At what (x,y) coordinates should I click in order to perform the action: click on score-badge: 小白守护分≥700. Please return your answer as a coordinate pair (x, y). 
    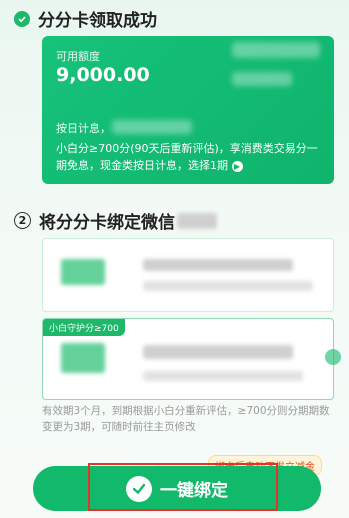
    Looking at the image, I should click on (84, 327).